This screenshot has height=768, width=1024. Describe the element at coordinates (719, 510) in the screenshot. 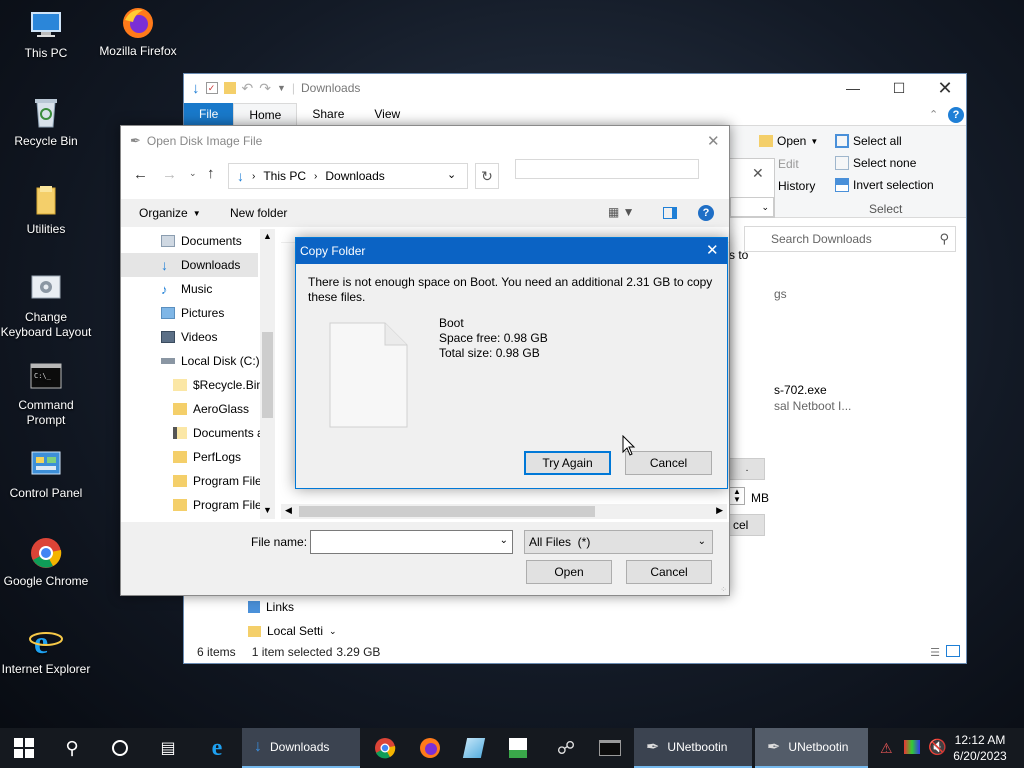

I see `scroll-right-icon: ▶` at that location.